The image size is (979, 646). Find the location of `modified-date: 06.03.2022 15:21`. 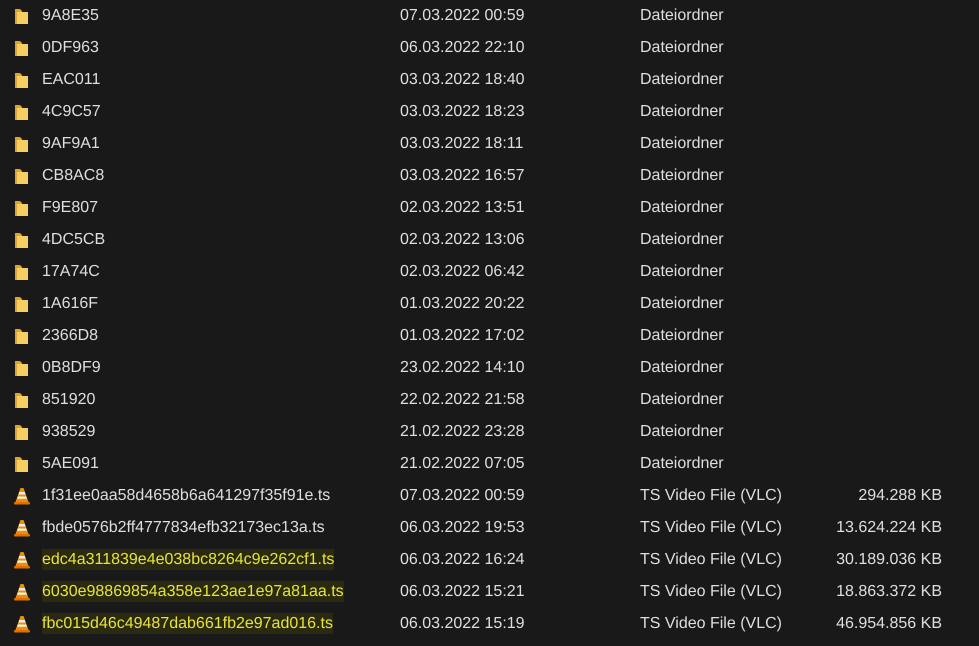

modified-date: 06.03.2022 15:21 is located at coordinates (463, 592).